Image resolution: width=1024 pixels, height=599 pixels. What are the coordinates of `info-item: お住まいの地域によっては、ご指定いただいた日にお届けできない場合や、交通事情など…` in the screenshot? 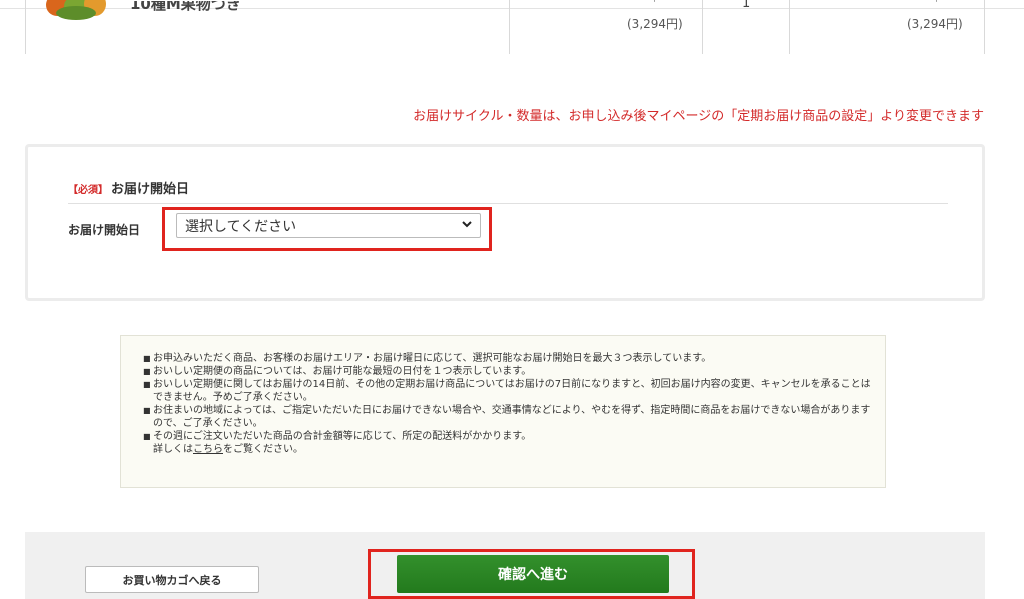 It's located at (508, 417).